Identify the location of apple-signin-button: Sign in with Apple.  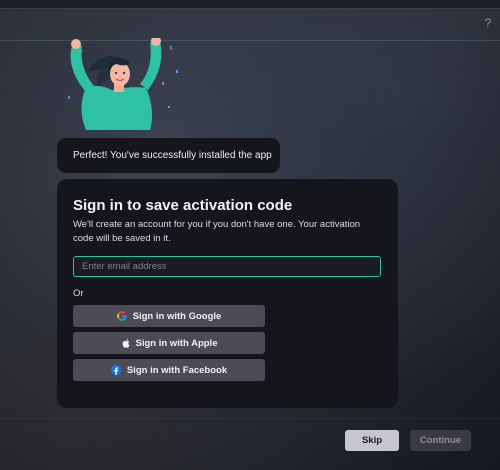
(169, 343).